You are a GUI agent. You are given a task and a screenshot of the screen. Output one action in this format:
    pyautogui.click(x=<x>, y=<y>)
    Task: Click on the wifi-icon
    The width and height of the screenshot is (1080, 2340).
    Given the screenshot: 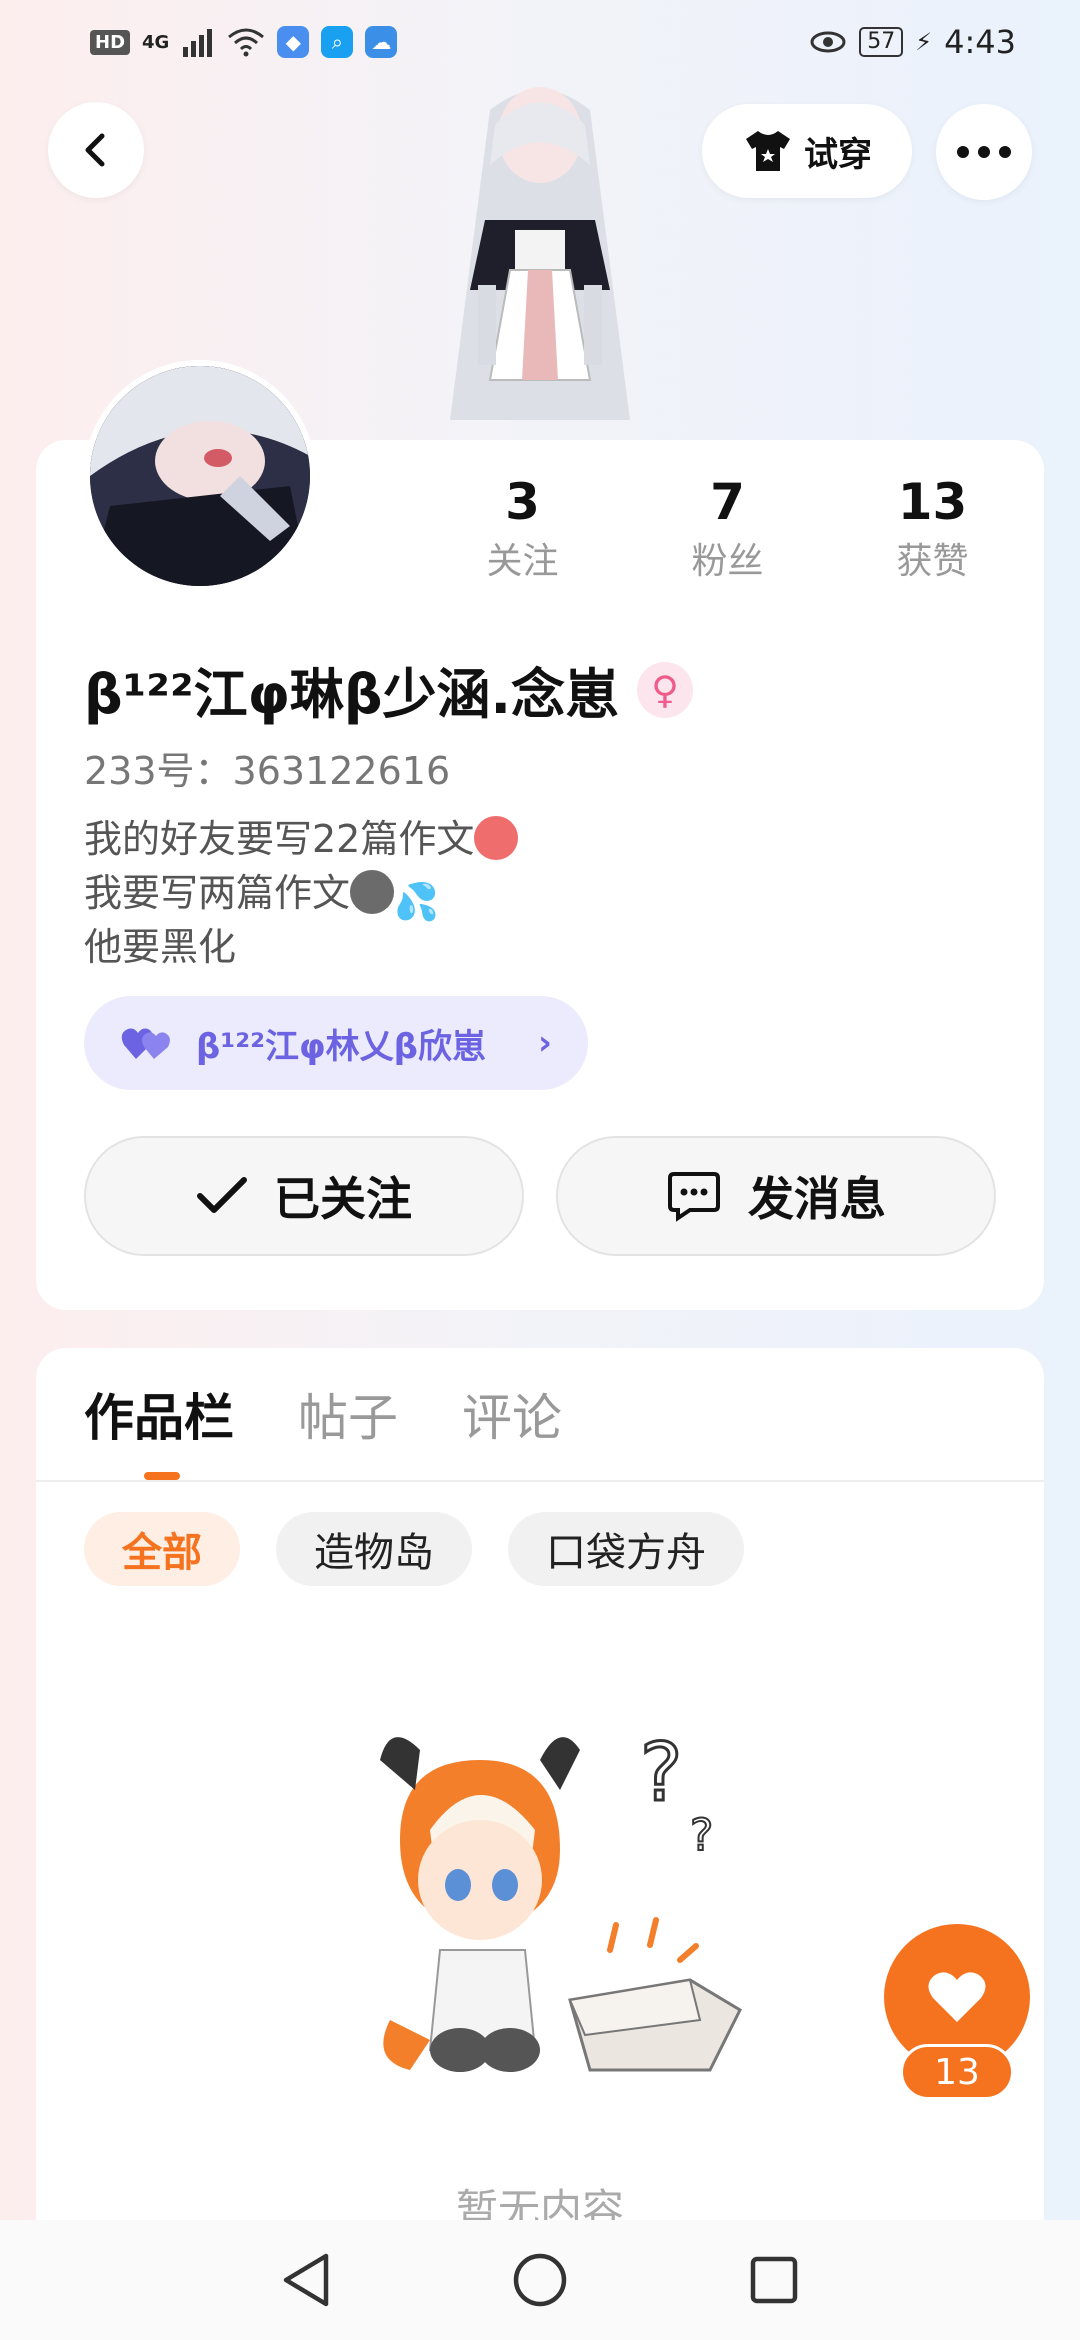 What is the action you would take?
    pyautogui.click(x=246, y=42)
    